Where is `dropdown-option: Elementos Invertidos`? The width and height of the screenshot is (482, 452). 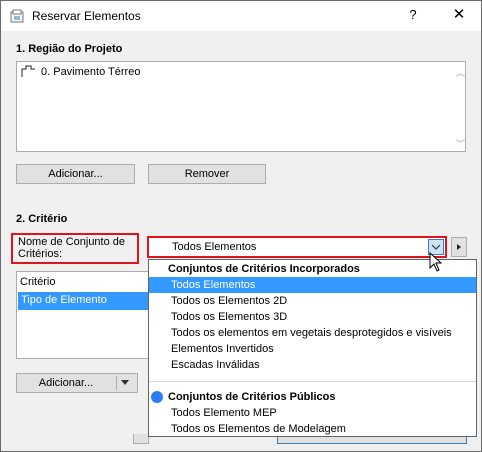
dropdown-option: Elementos Invertidos is located at coordinates (312, 349).